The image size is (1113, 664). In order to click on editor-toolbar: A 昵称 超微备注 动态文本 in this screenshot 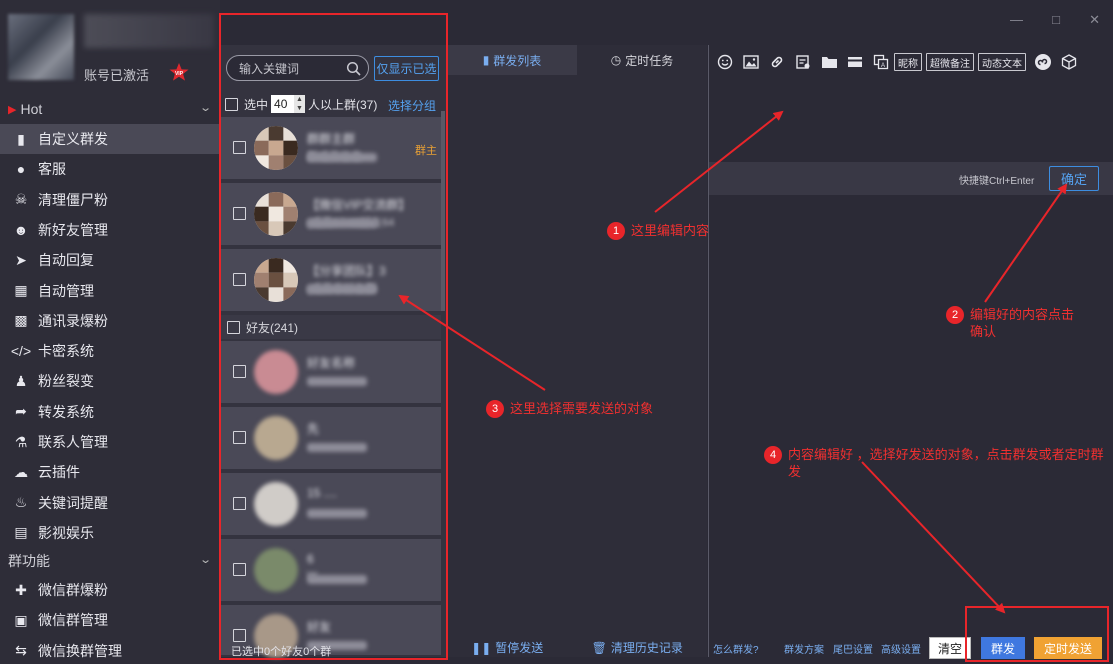, I will do `click(911, 62)`.